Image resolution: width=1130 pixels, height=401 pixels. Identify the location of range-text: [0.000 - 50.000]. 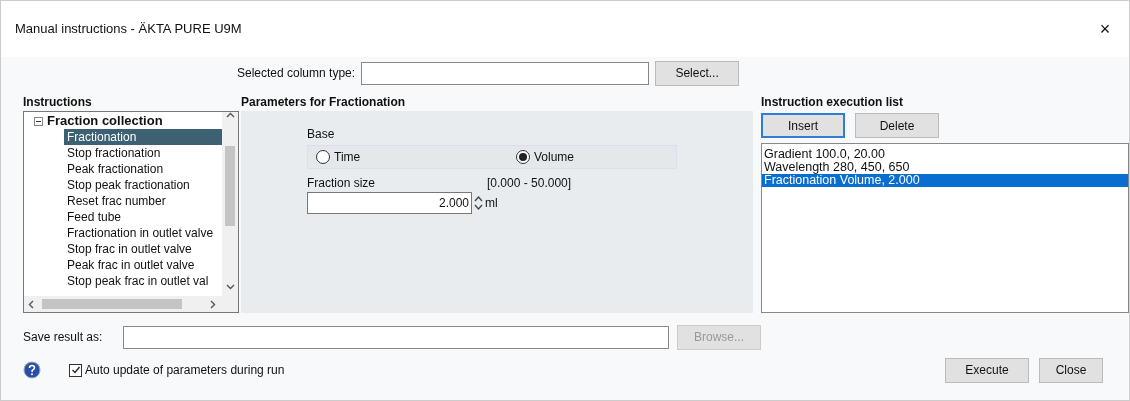
(529, 182).